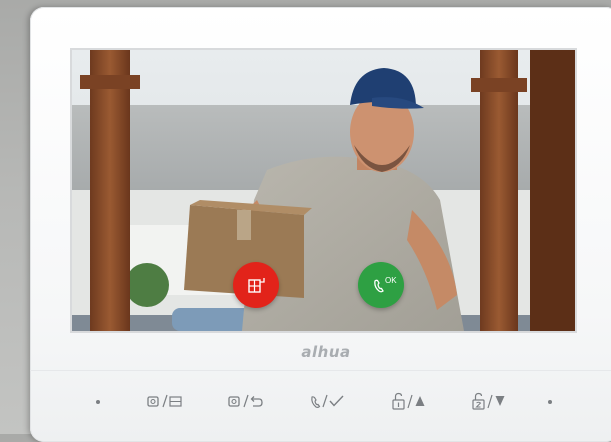 This screenshot has width=611, height=442. What do you see at coordinates (391, 280) in the screenshot?
I see `answer-ok-label: OK` at bounding box center [391, 280].